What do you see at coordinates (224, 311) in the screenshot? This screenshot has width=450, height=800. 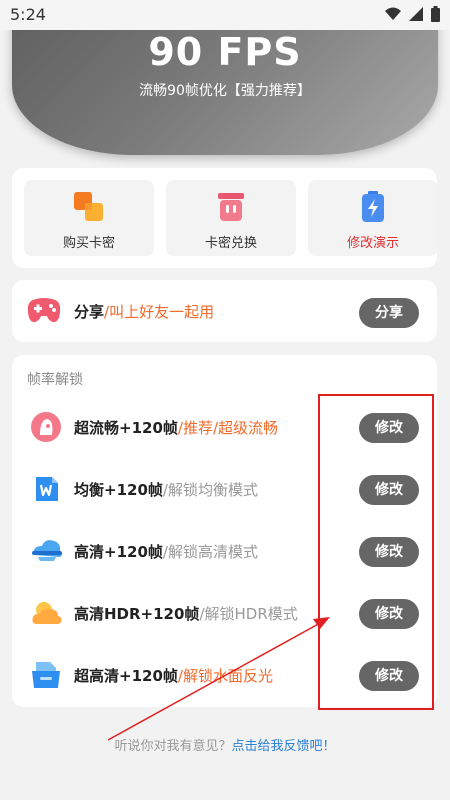 I see `share-card: 分享/叫上好友一起用 分享` at bounding box center [224, 311].